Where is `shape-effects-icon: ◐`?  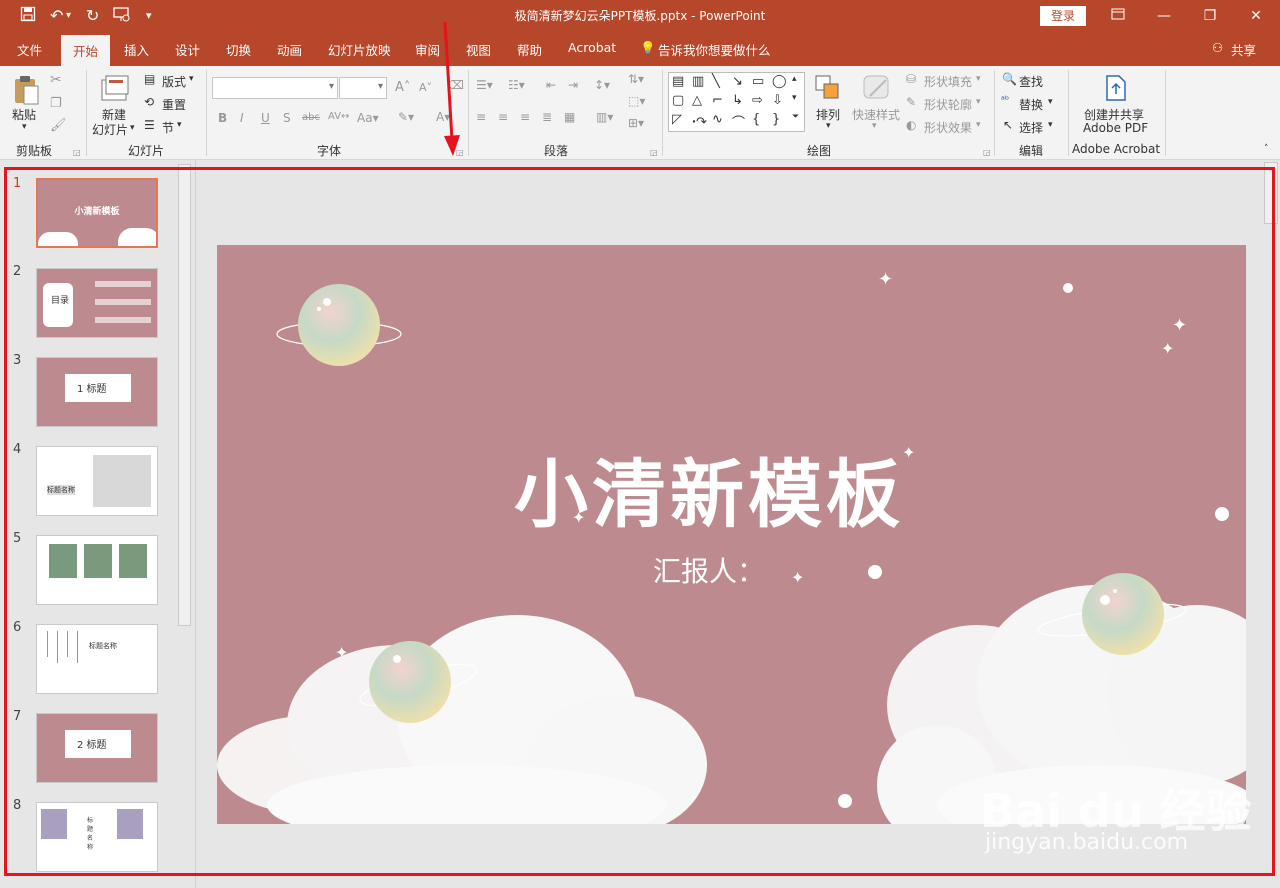
shape-effects-icon: ◐ is located at coordinates (911, 125).